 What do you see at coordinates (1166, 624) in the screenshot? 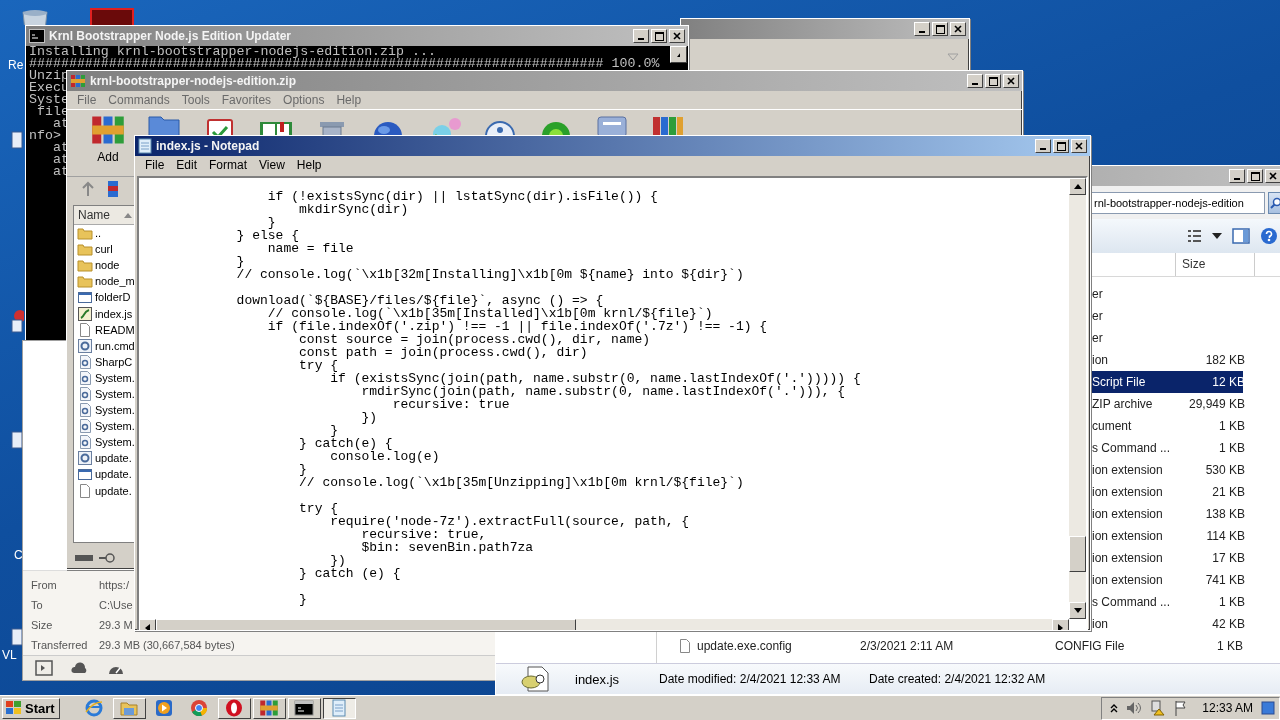
I see `file-row: ion 42 KB` at bounding box center [1166, 624].